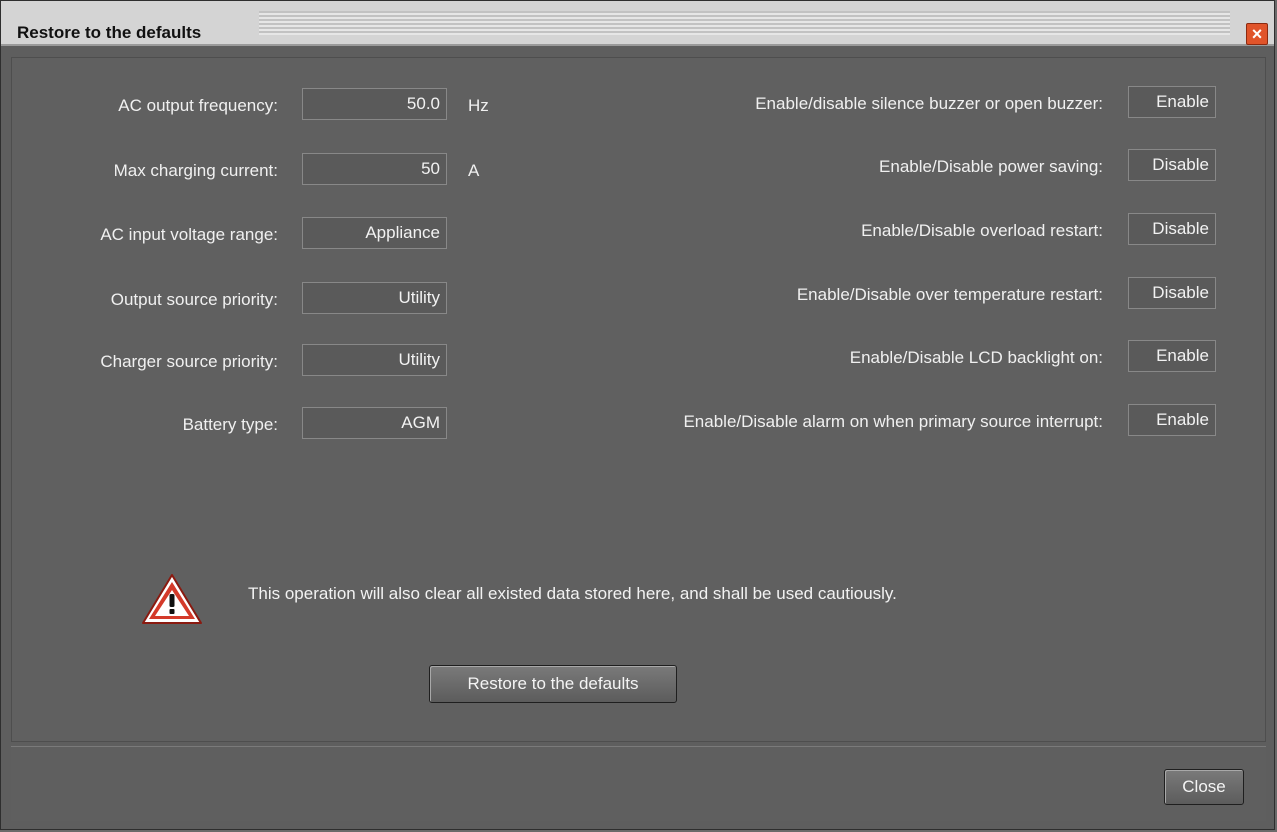 The width and height of the screenshot is (1277, 832). What do you see at coordinates (976, 357) in the screenshot?
I see `lcd-backlight-label: Enable/Disable LCD backlight on:` at bounding box center [976, 357].